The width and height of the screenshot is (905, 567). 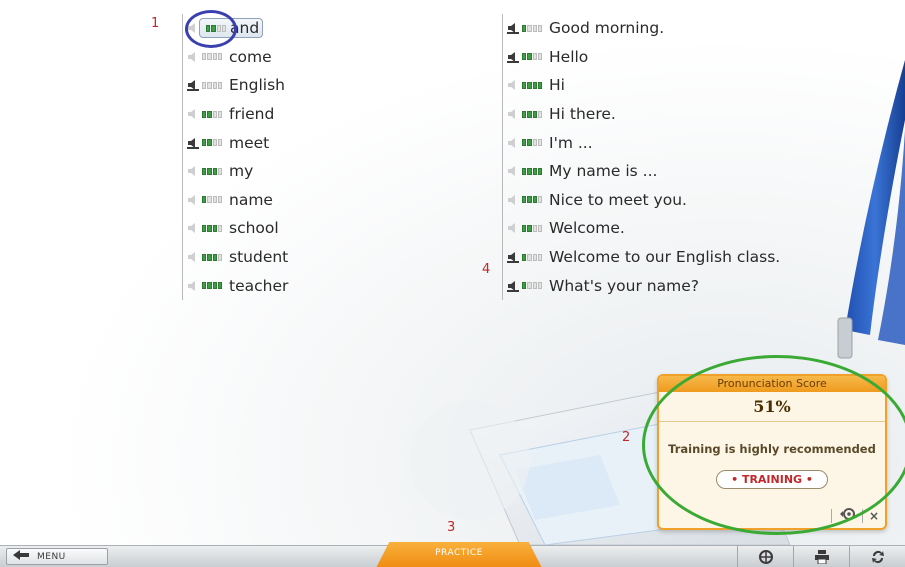 What do you see at coordinates (643, 85) in the screenshot?
I see `phrase-row: Hi` at bounding box center [643, 85].